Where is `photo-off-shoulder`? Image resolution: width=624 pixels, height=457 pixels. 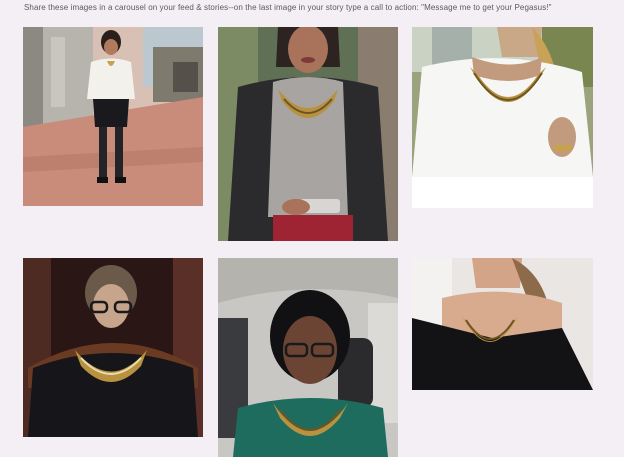 photo-off-shoulder is located at coordinates (502, 324).